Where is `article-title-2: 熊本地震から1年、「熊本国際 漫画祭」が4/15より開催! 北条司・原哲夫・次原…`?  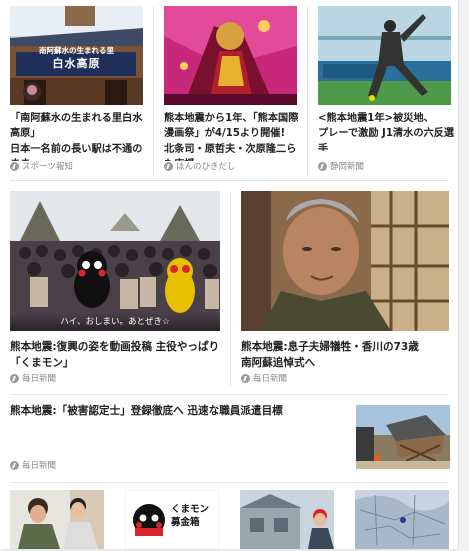 article-title-2: 熊本地震から1年、「熊本国際 漫画祭」が4/15より開催! 北条司・原哲夫・次原… is located at coordinates (235, 136).